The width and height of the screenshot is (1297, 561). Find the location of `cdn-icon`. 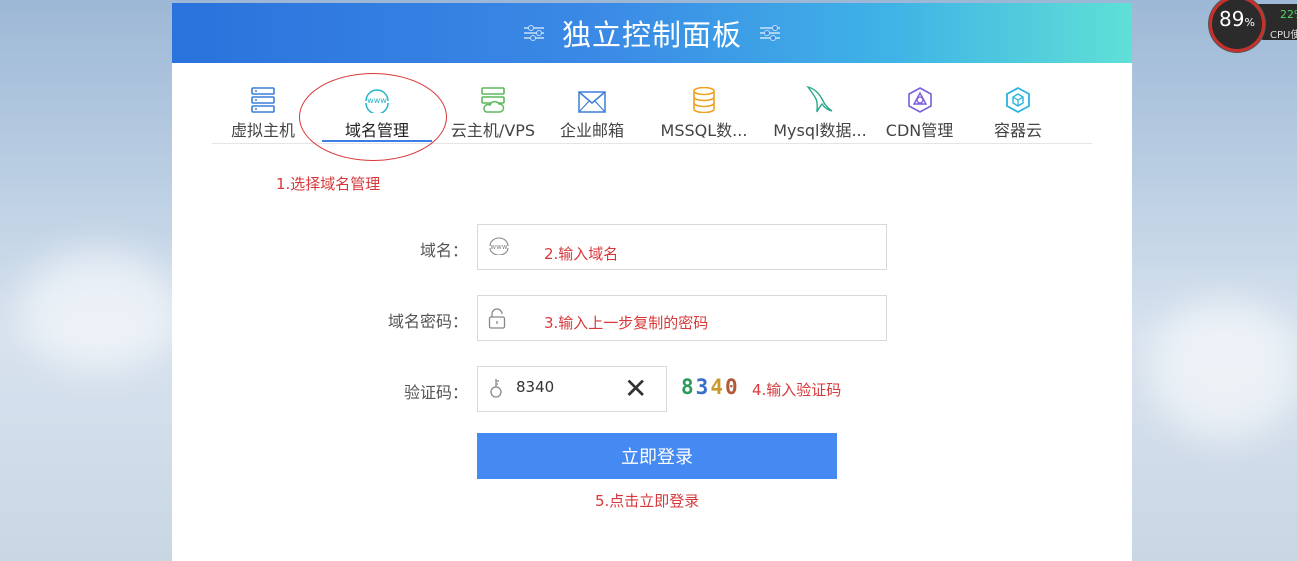

cdn-icon is located at coordinates (919, 98).